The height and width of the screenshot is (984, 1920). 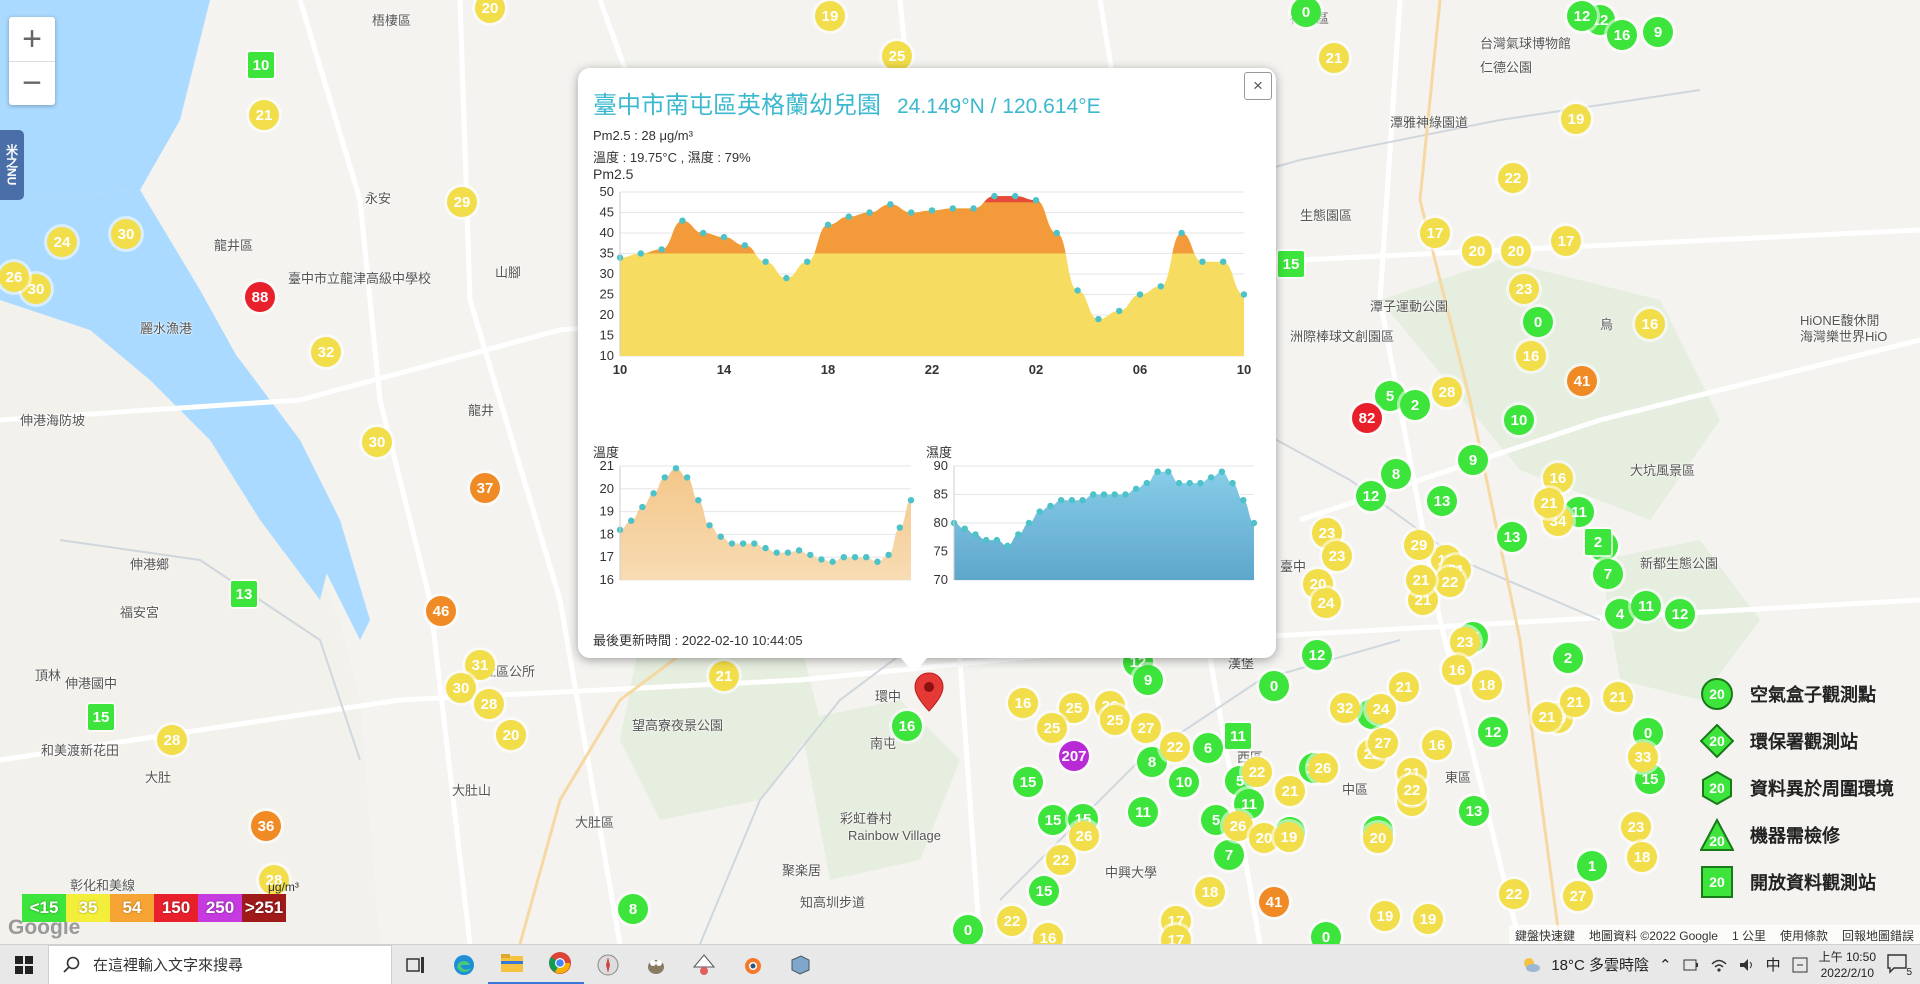 What do you see at coordinates (1208, 748) in the screenshot?
I see `sensor-marker-green: 6` at bounding box center [1208, 748].